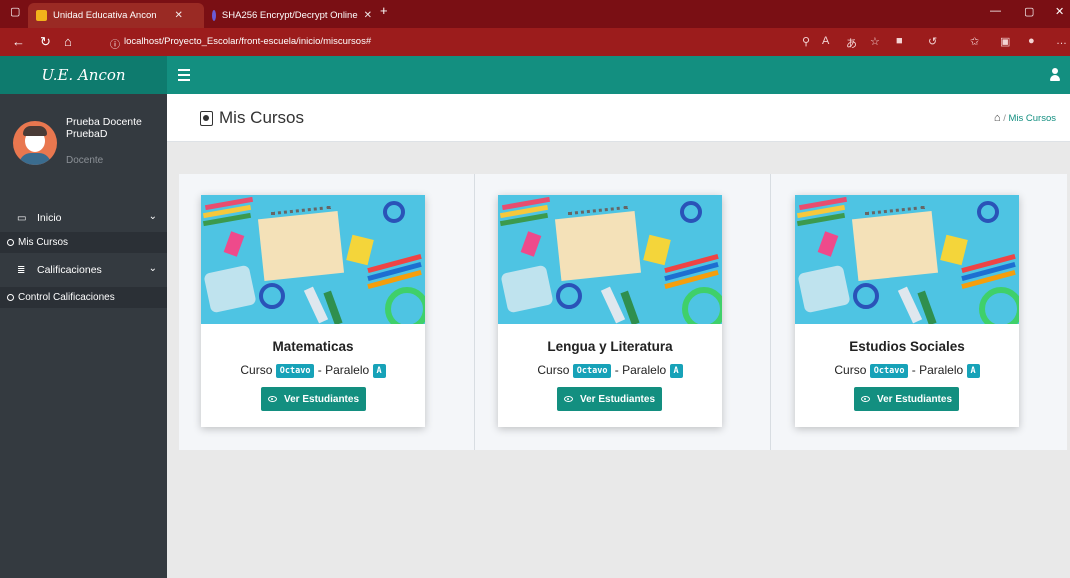  What do you see at coordinates (69, 270) in the screenshot?
I see `sidebar-item-label: Calificaciones` at bounding box center [69, 270].